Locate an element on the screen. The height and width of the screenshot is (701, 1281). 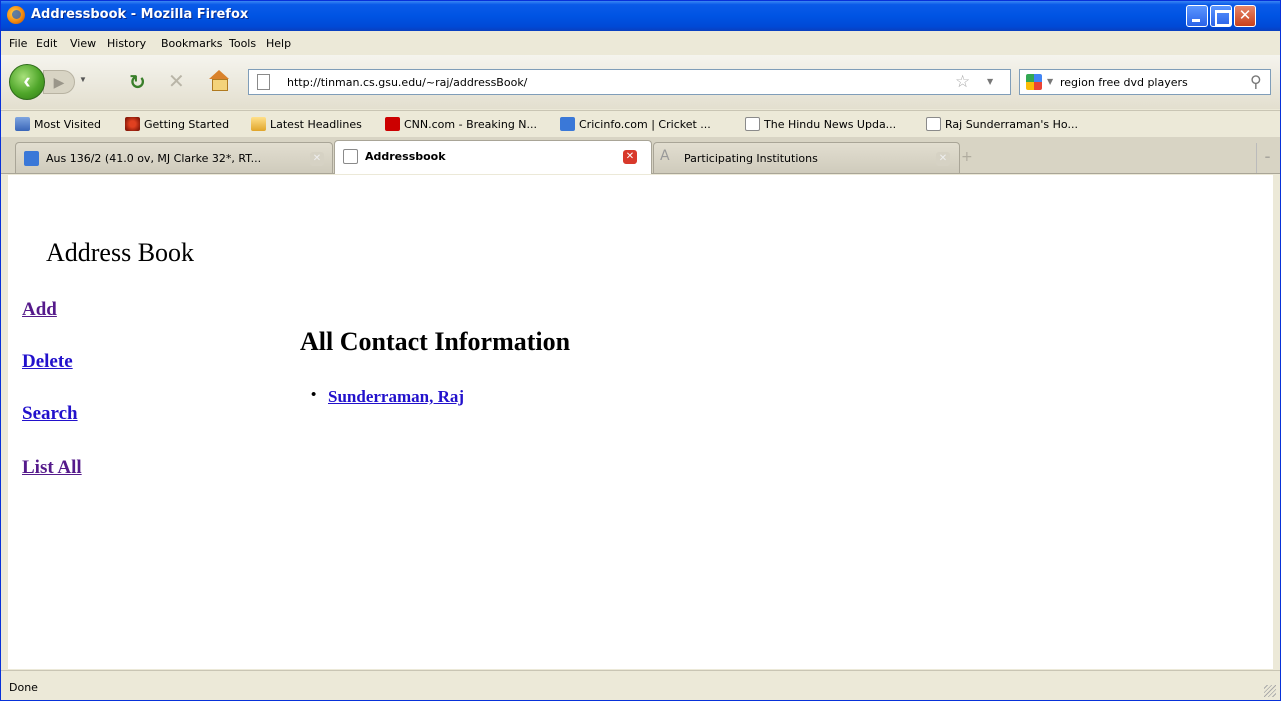
new-tab-icon: + is located at coordinates (967, 157).